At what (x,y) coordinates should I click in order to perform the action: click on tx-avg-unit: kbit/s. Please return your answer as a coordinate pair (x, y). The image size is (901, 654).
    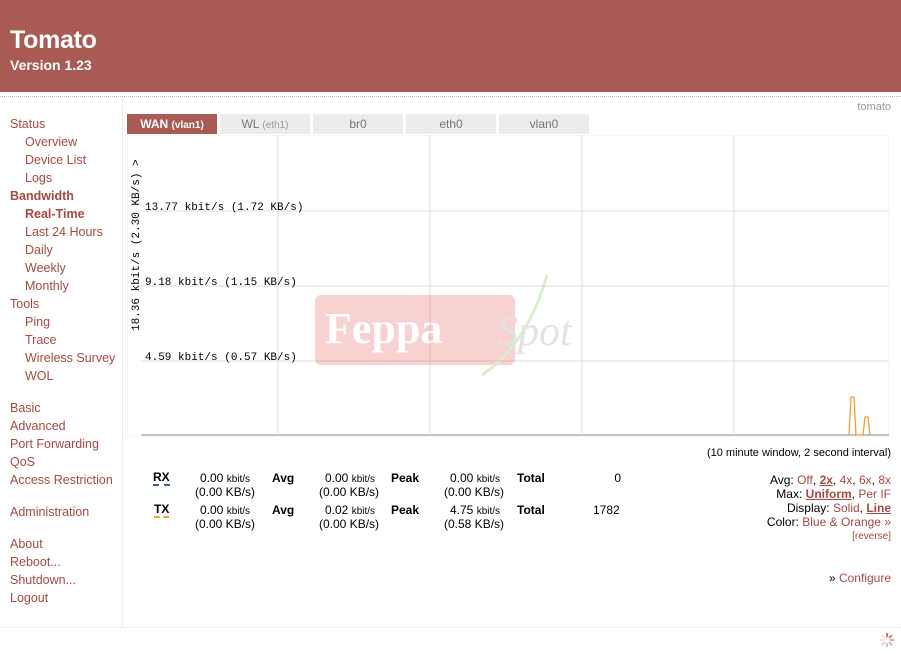
    Looking at the image, I should click on (363, 511).